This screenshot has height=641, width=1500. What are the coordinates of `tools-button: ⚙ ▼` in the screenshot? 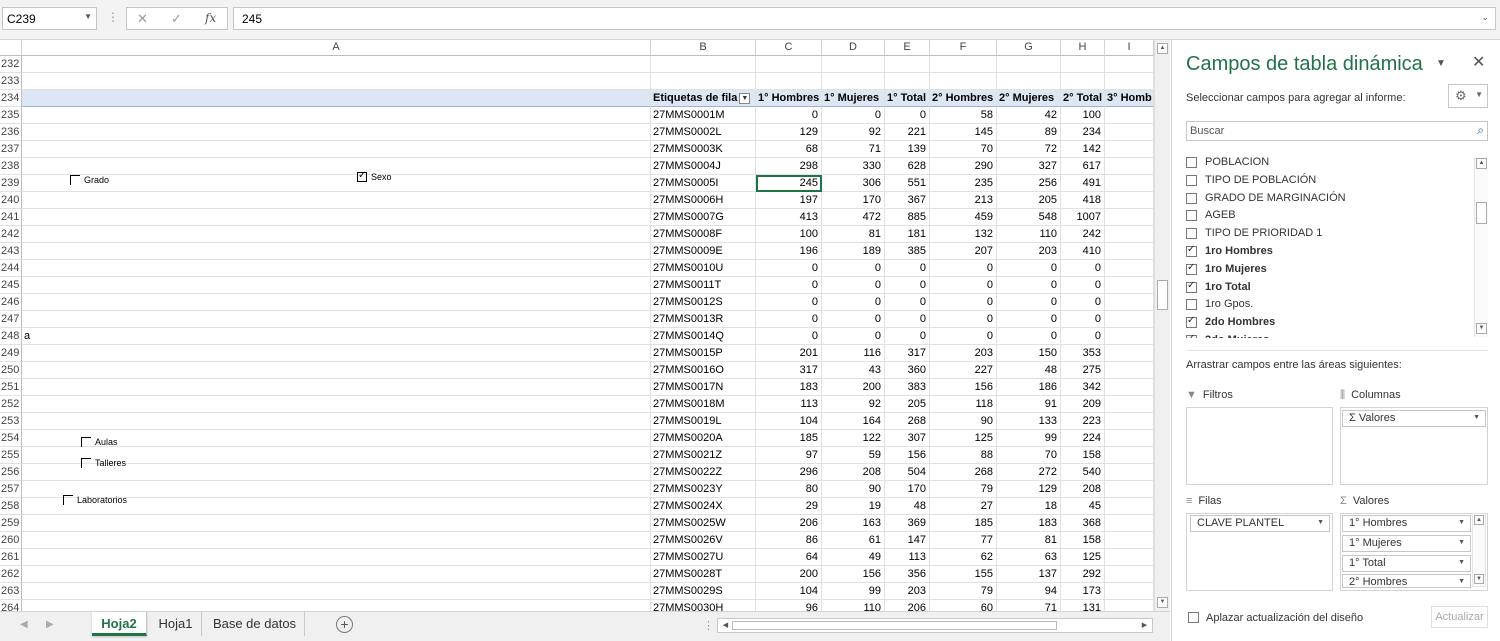 It's located at (1468, 96).